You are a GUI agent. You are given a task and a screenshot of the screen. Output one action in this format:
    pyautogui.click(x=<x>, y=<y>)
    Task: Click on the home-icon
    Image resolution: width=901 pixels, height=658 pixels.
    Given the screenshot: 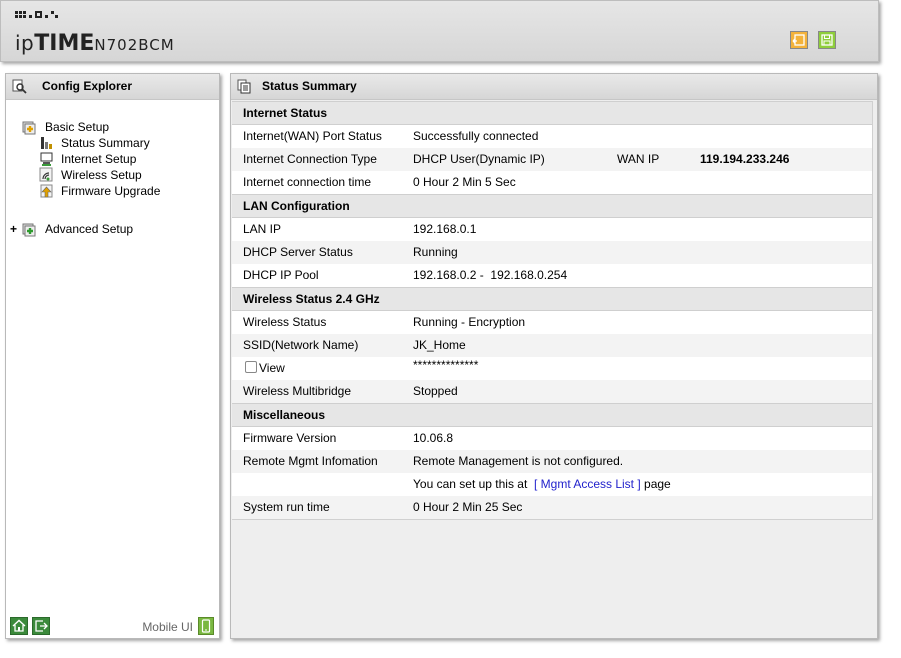 What is the action you would take?
    pyautogui.click(x=19, y=625)
    